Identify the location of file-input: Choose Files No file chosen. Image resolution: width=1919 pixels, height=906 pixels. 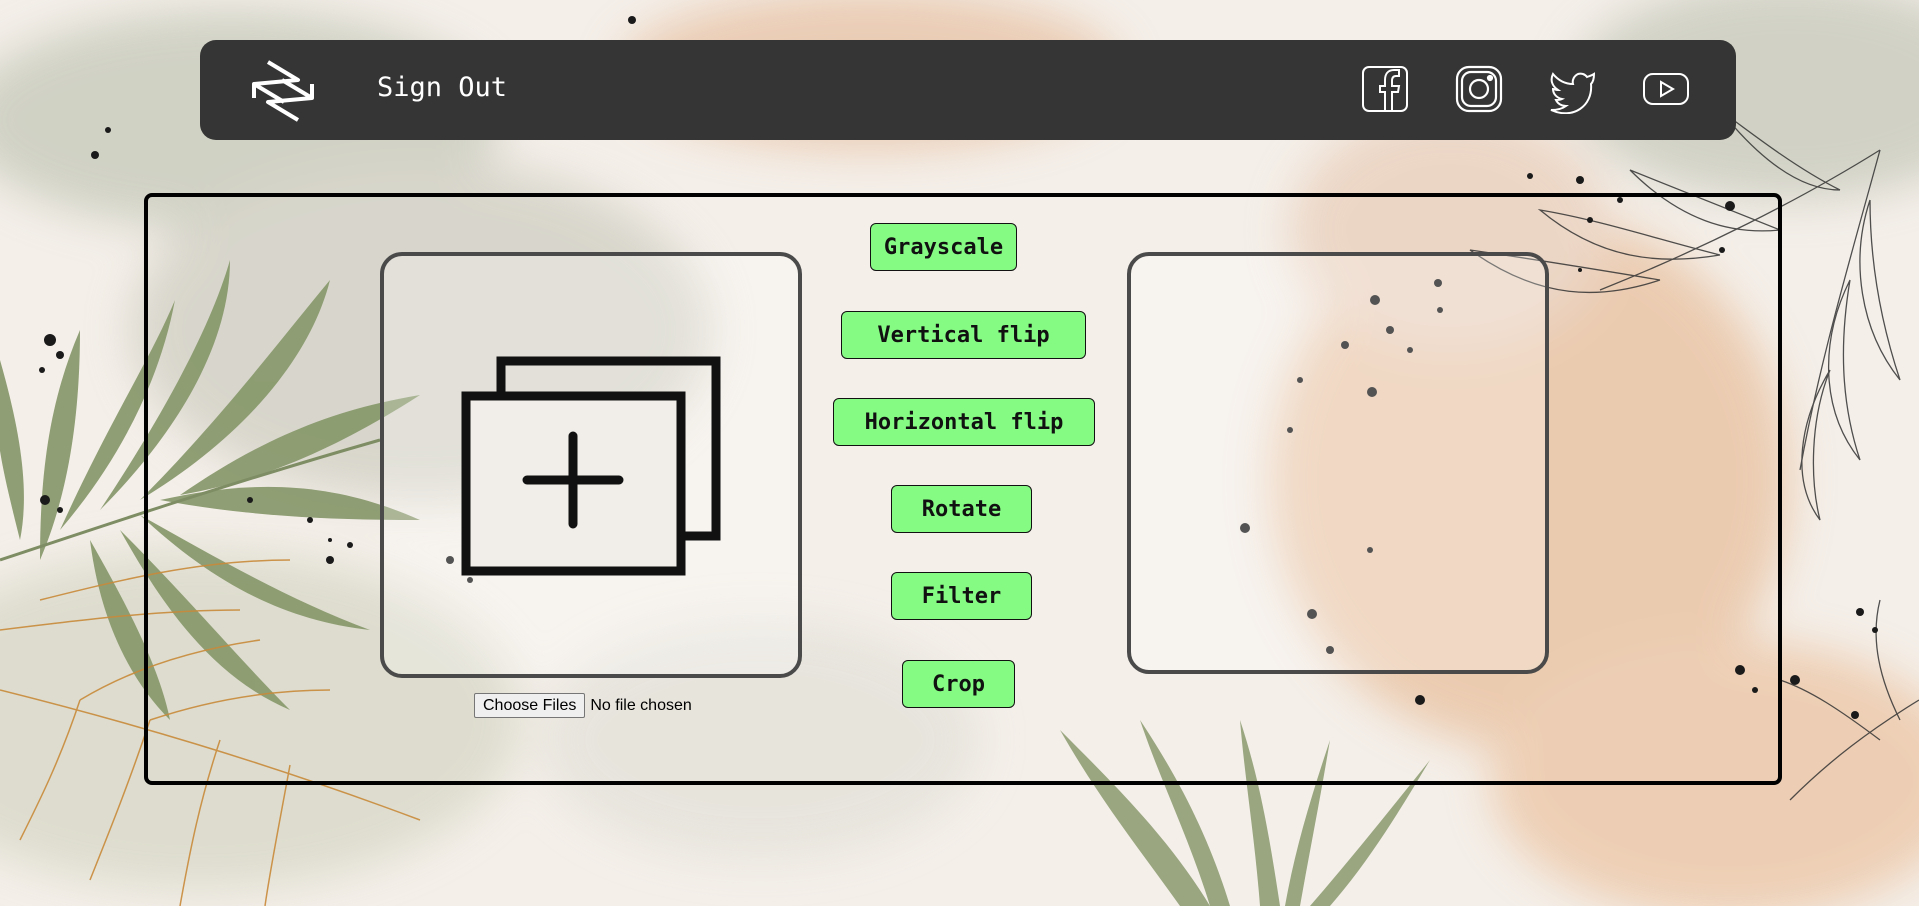
(583, 705).